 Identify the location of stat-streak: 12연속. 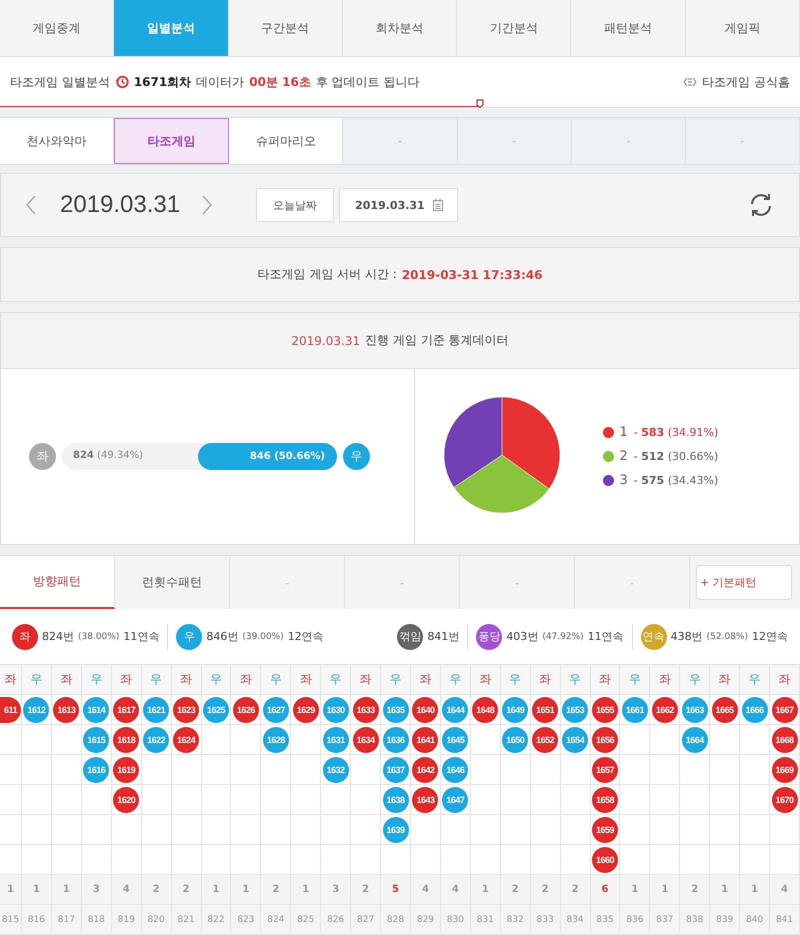
(770, 636).